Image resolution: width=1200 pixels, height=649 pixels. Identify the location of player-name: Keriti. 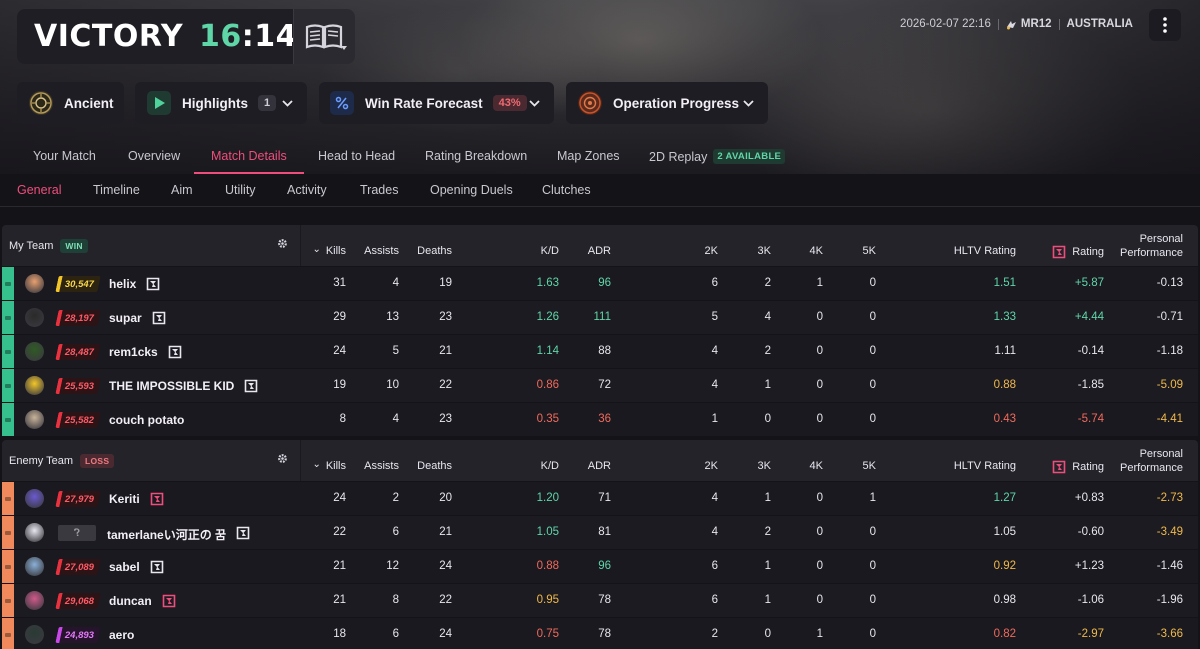
(124, 499).